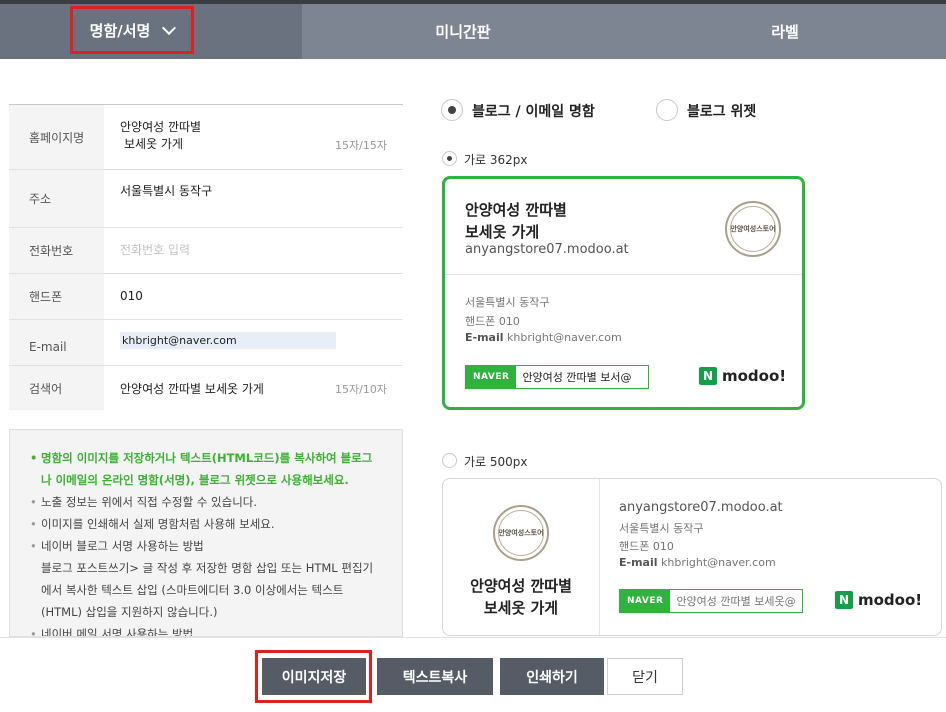  I want to click on tab-mini-sign: 미니간판, so click(463, 31).